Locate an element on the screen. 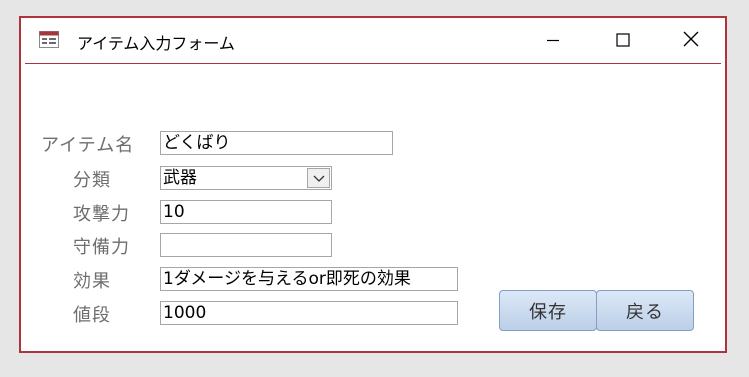  window-title: アイテム入力フォーム is located at coordinates (156, 43).